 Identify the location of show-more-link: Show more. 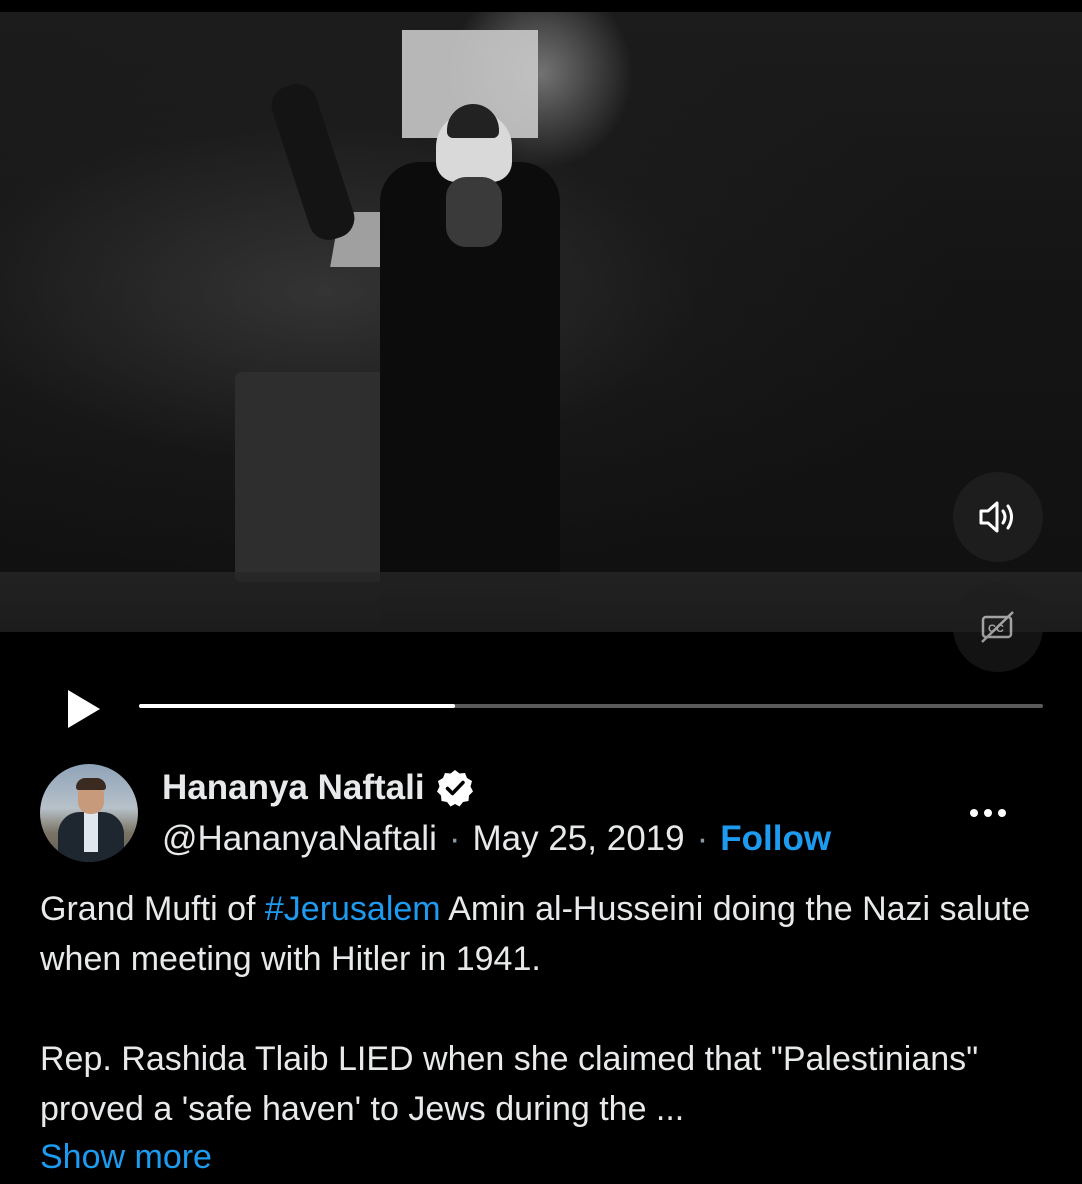
(126, 1157).